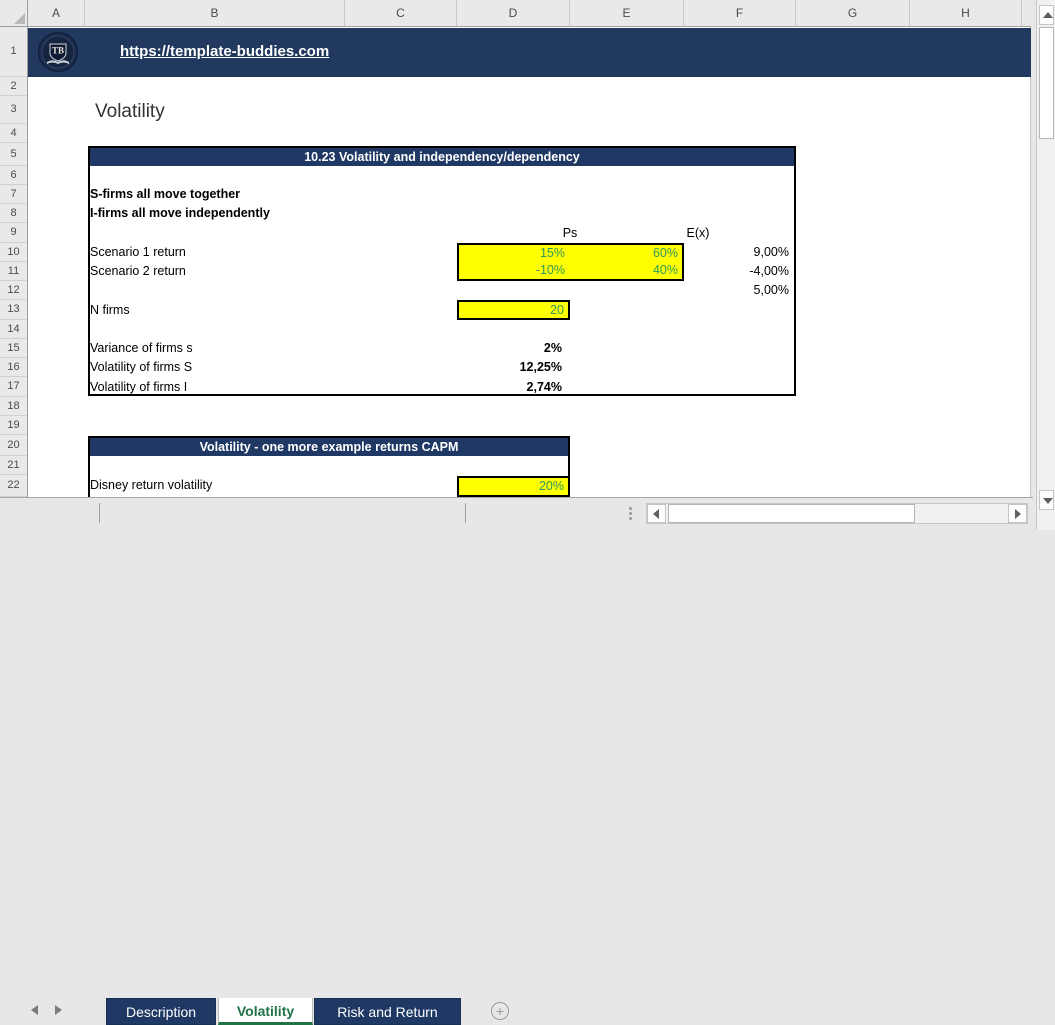 The image size is (1055, 1025). Describe the element at coordinates (771, 252) in the screenshot. I see `scenario1-expected-value: 9,00%` at that location.